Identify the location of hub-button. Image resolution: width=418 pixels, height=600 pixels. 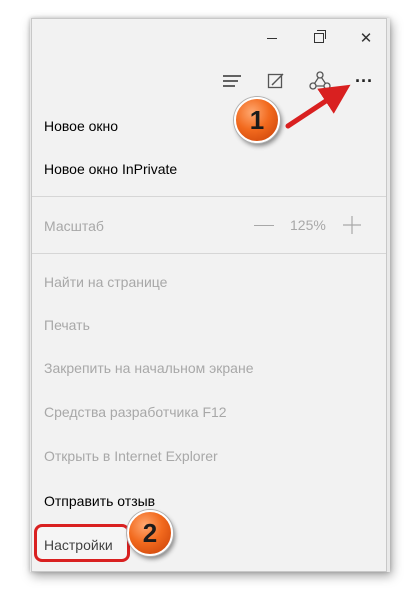
(232, 81).